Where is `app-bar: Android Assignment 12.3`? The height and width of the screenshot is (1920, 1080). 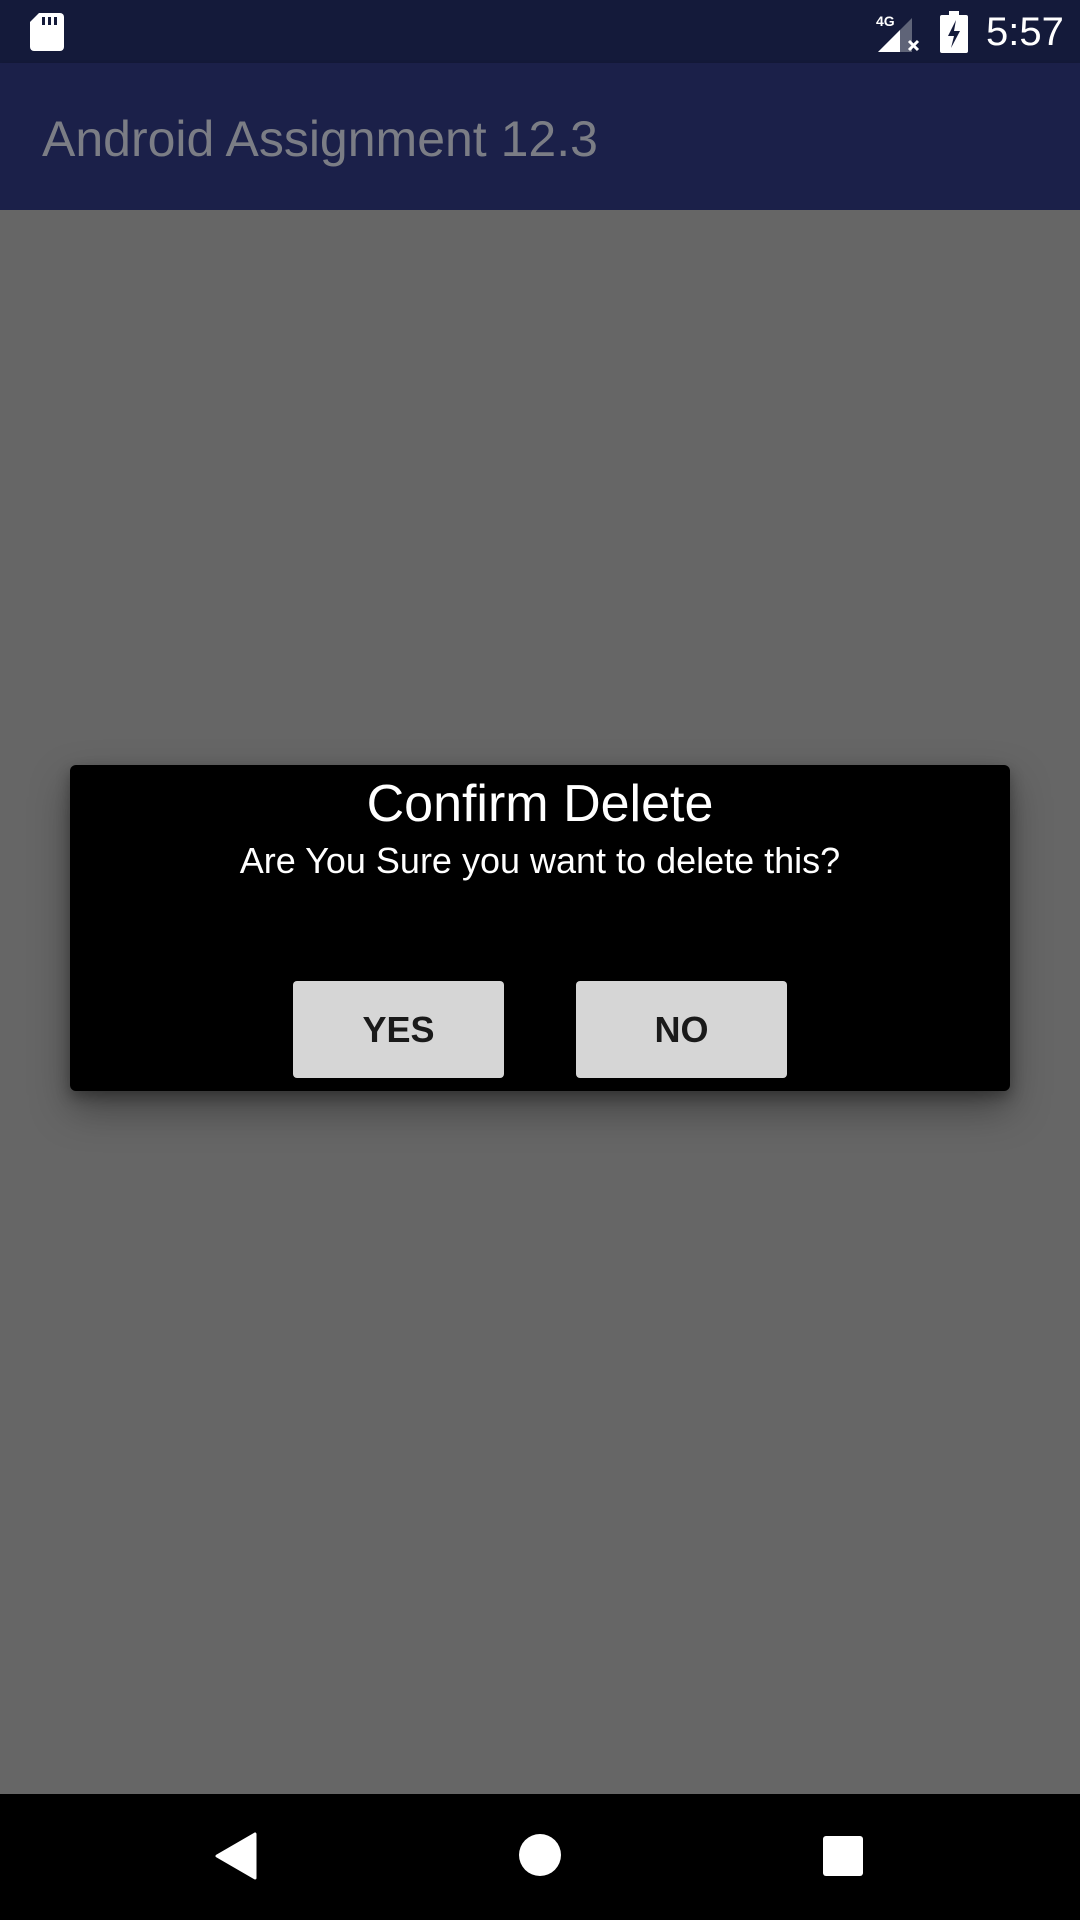
app-bar: Android Assignment 12.3 is located at coordinates (540, 136).